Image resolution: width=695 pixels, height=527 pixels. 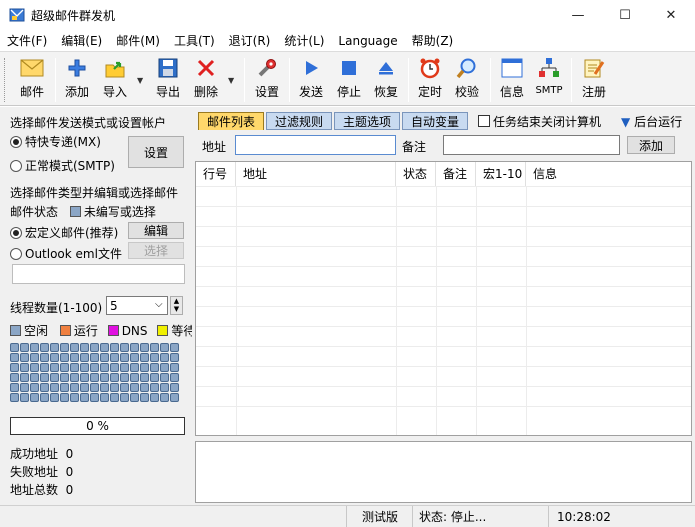 I want to click on thread-count-spinner: ▲ ▼, so click(x=176, y=305).